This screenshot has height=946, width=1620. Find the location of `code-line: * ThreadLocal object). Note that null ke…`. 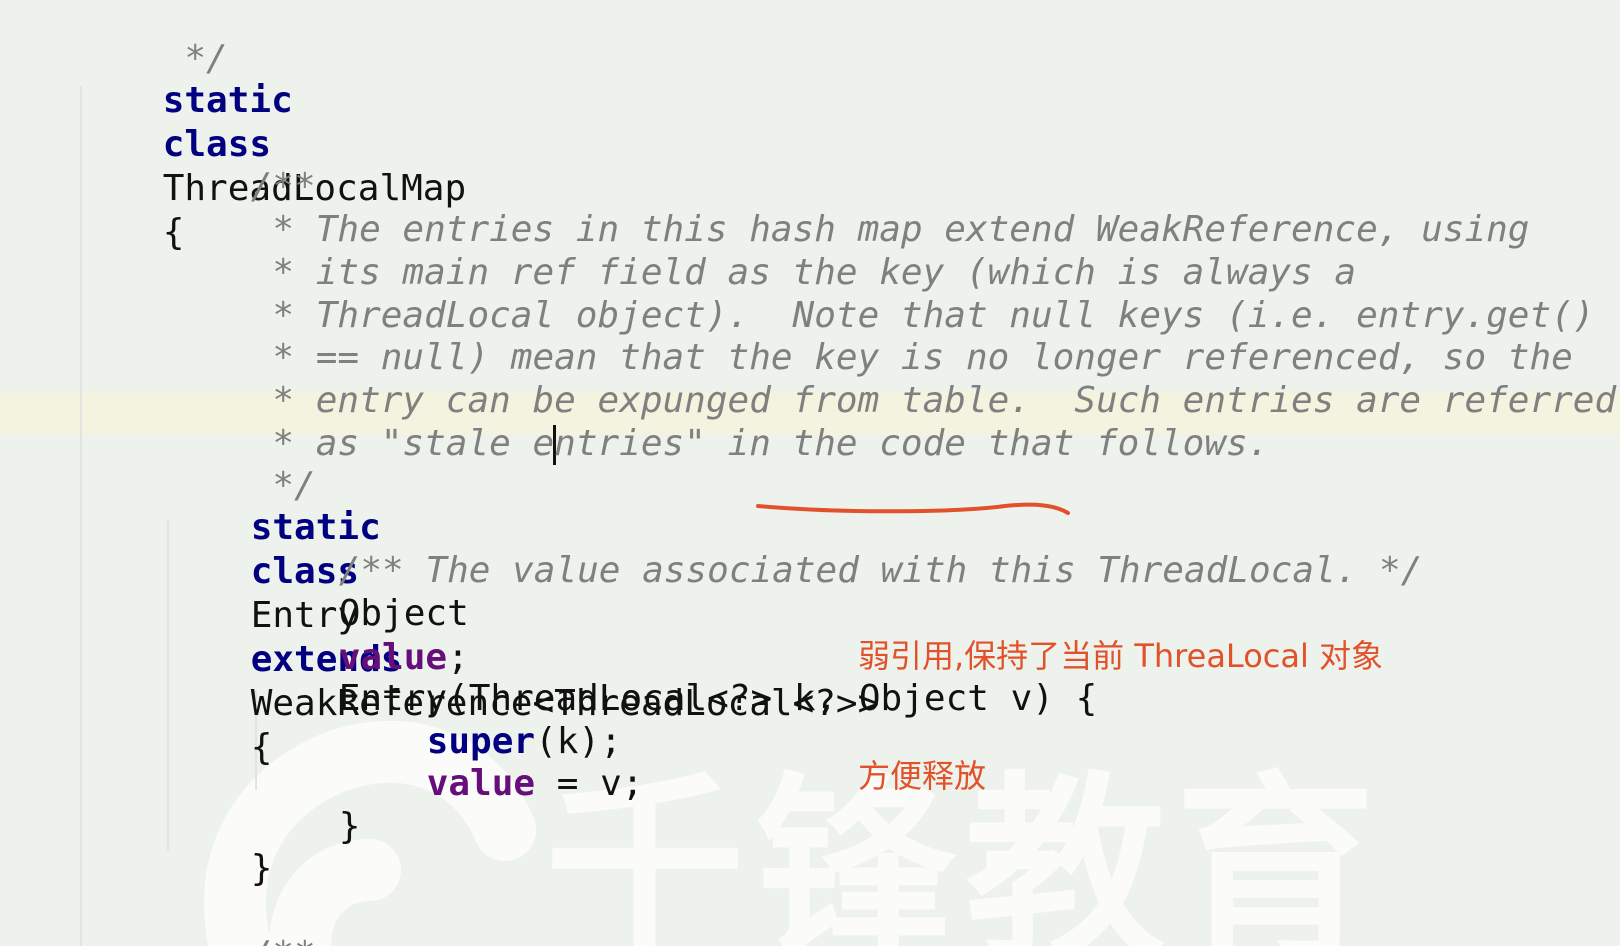

code-line: * ThreadLocal object). Note that null ke… is located at coordinates (879, 293).